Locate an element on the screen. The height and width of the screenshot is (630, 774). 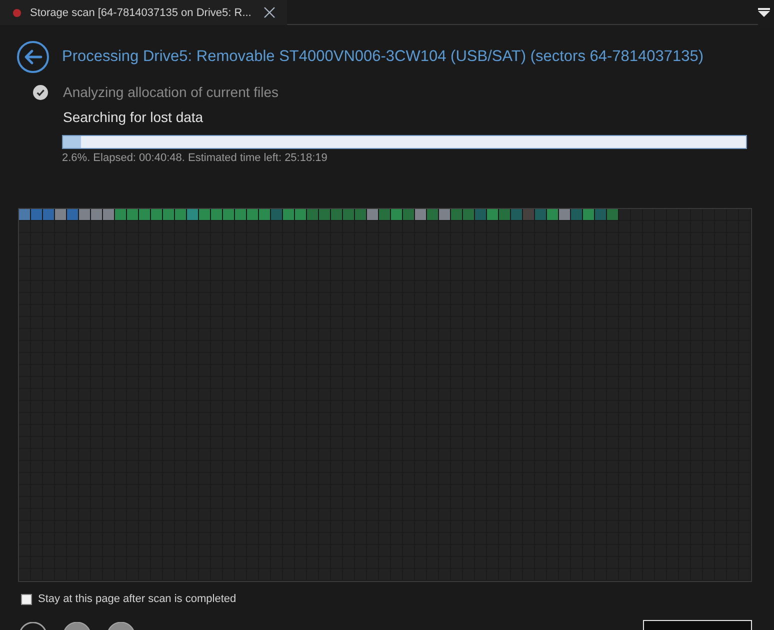
action-button is located at coordinates (697, 625).